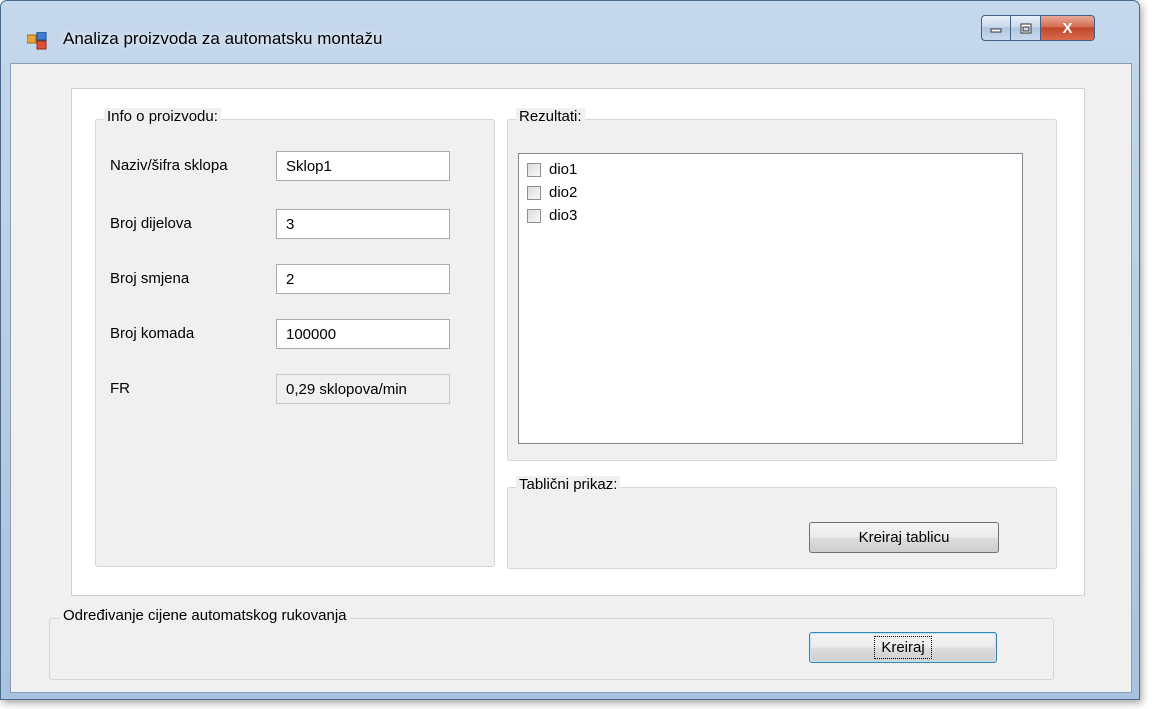 The width and height of the screenshot is (1157, 709). I want to click on close-icon: X, so click(1067, 28).